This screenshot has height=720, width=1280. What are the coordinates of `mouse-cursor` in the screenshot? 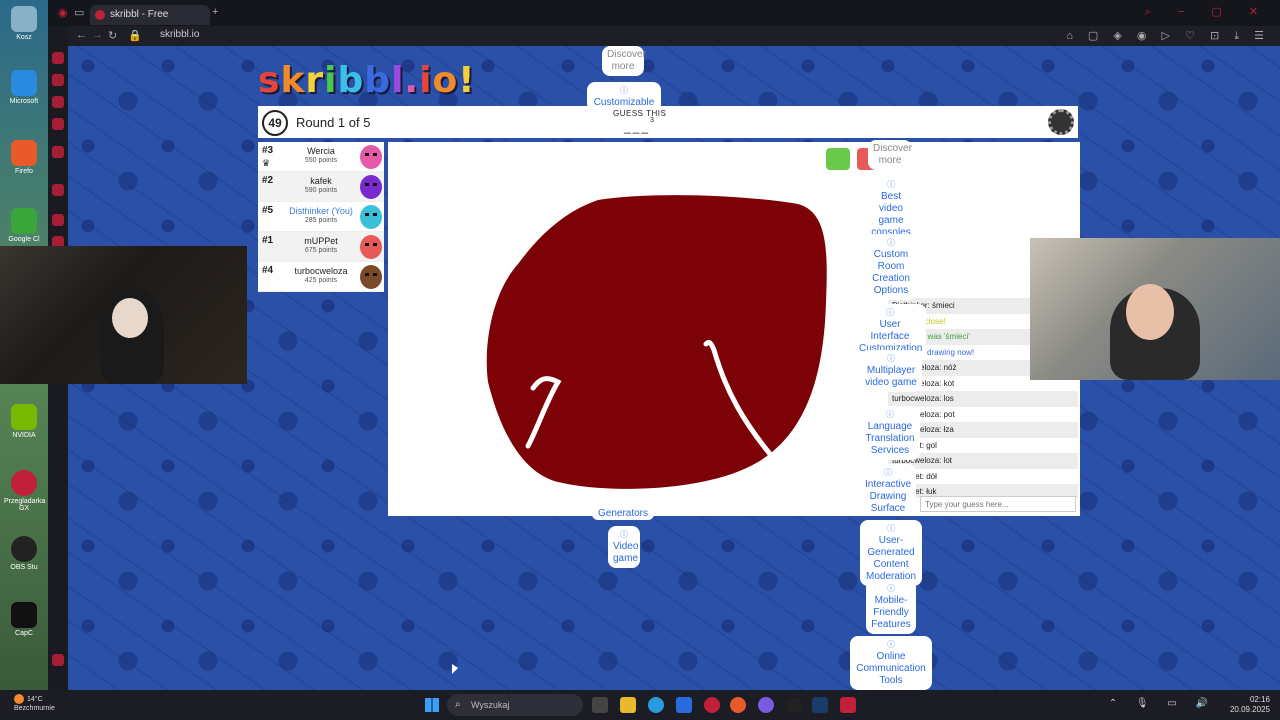 It's located at (455, 669).